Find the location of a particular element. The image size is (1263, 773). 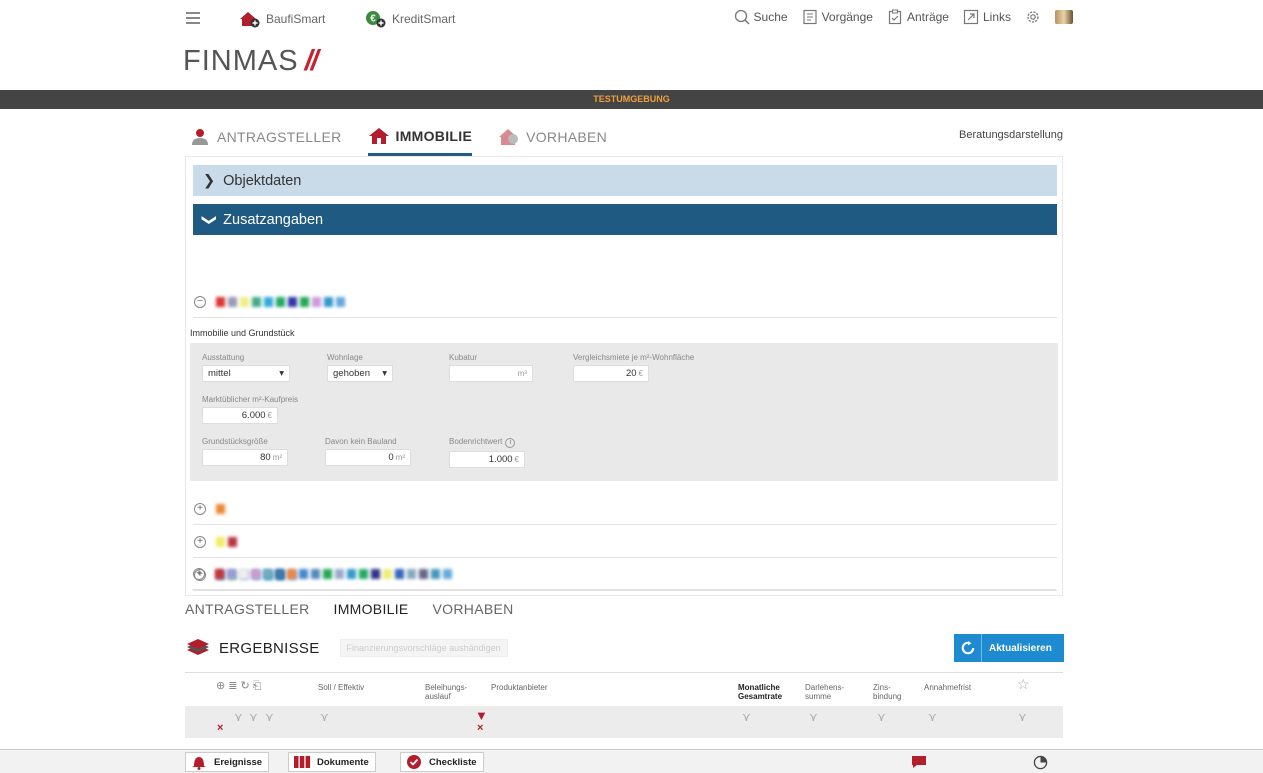

bell-icon is located at coordinates (199, 763).